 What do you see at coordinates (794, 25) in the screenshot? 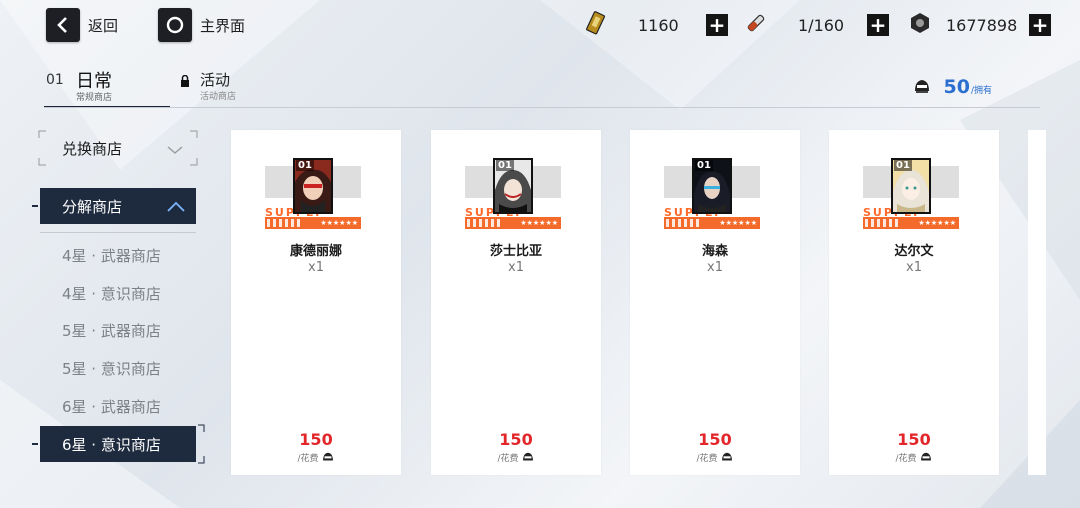
I see `resource-vial: 1/160` at bounding box center [794, 25].